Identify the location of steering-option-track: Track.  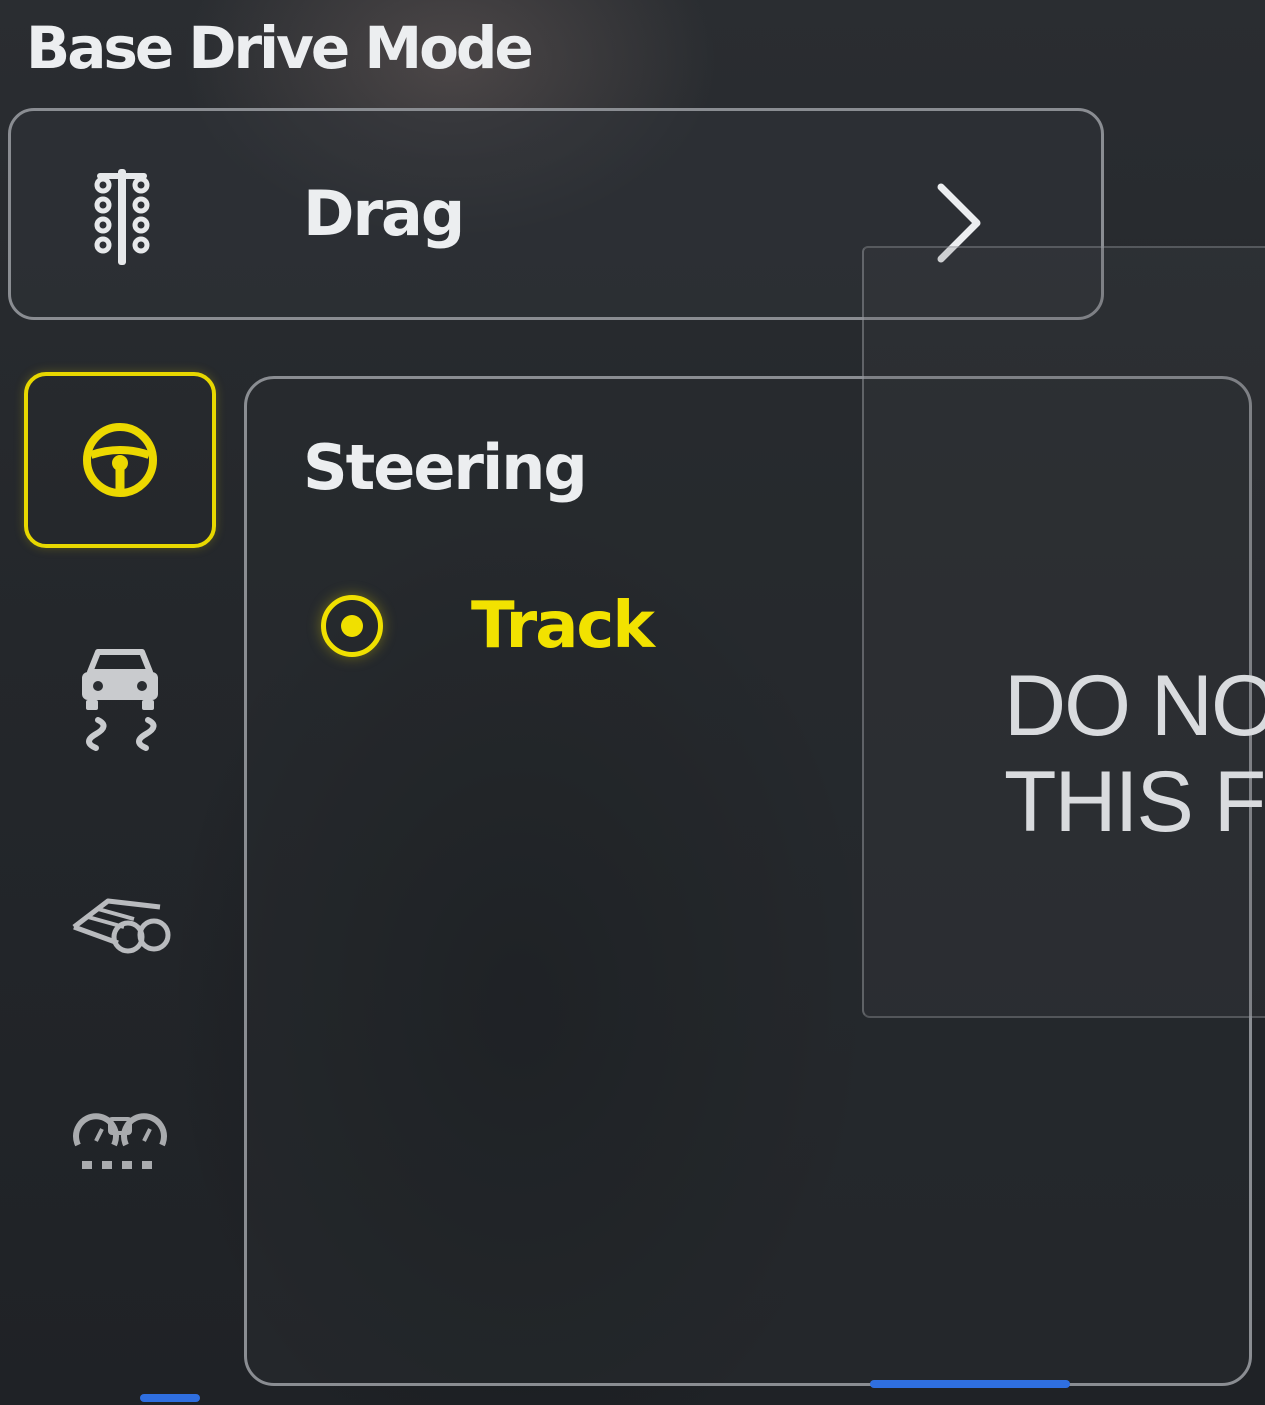
(497, 634).